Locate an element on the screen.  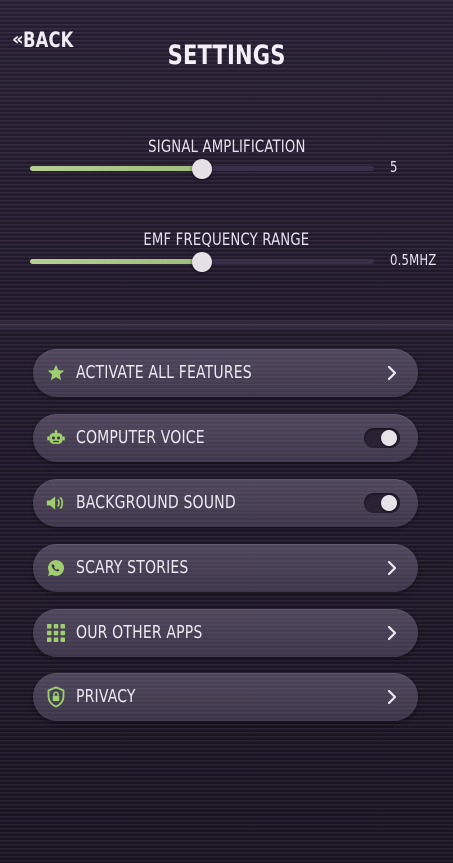
section-divider is located at coordinates (226, 325).